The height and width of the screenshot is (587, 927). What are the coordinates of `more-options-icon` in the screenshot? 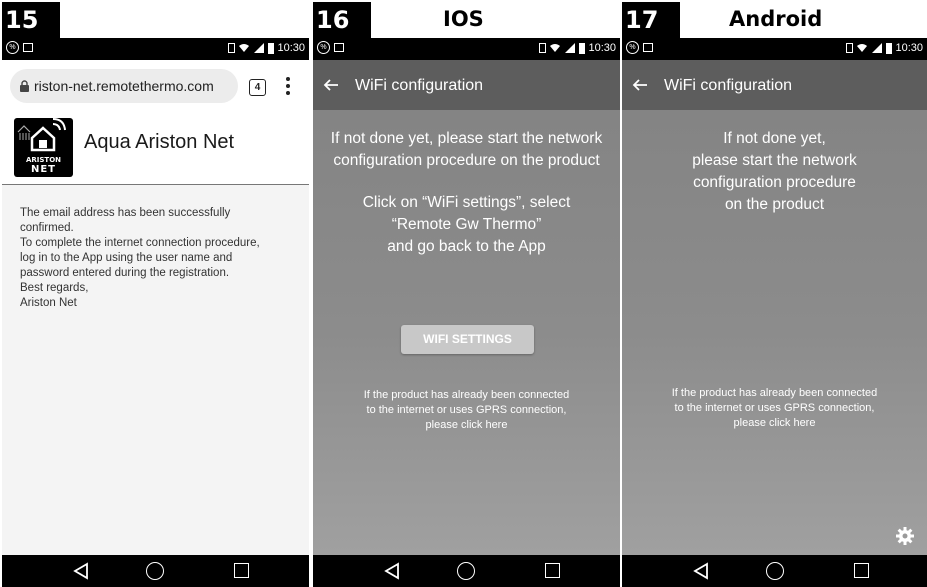 It's located at (288, 87).